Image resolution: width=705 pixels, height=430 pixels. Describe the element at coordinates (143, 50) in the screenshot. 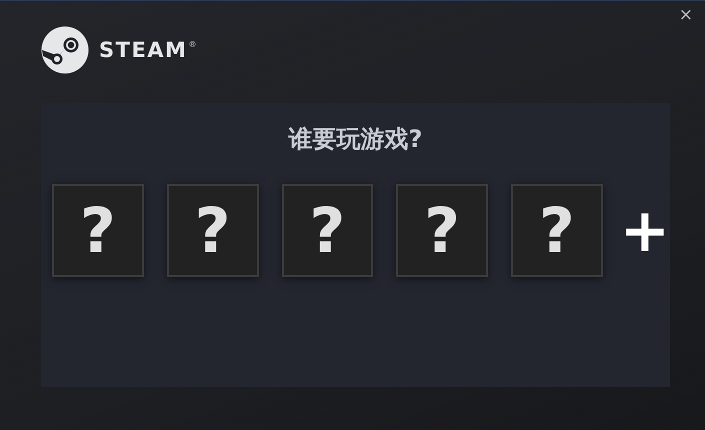

I see `logo-text: STEAM` at that location.